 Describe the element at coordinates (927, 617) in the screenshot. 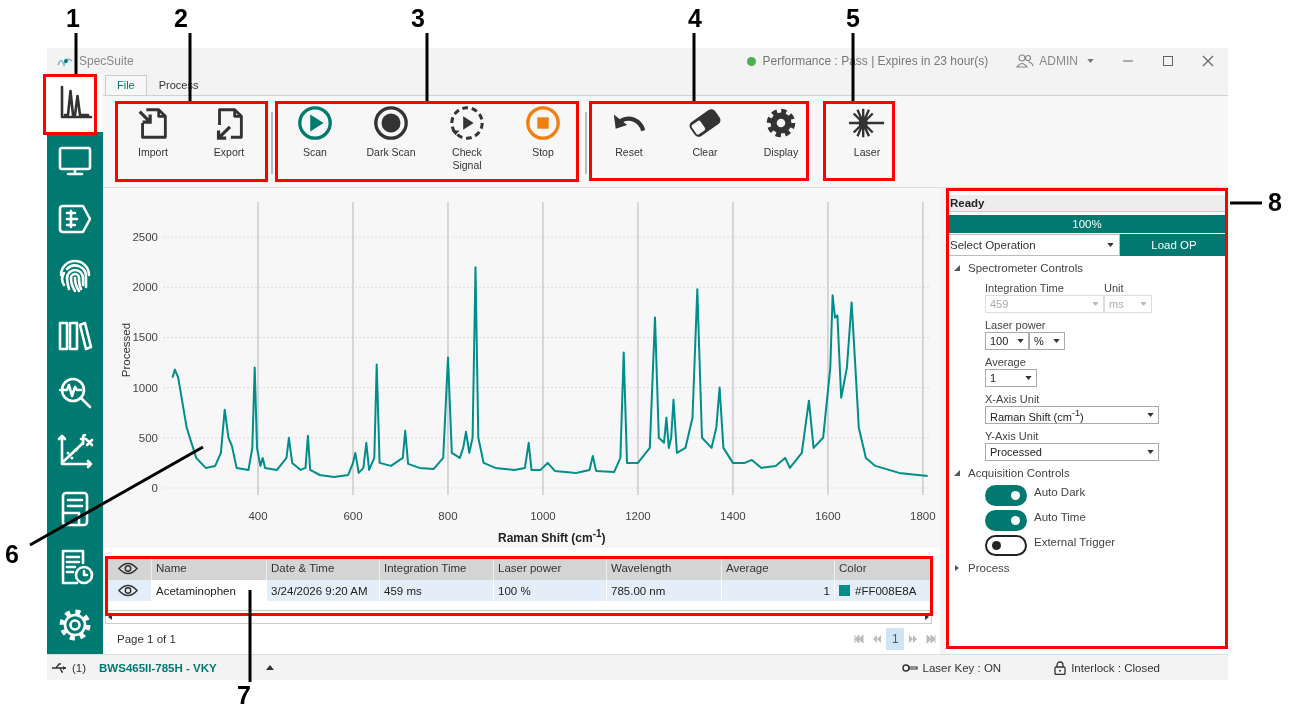

I see `scroll-right-icon` at that location.